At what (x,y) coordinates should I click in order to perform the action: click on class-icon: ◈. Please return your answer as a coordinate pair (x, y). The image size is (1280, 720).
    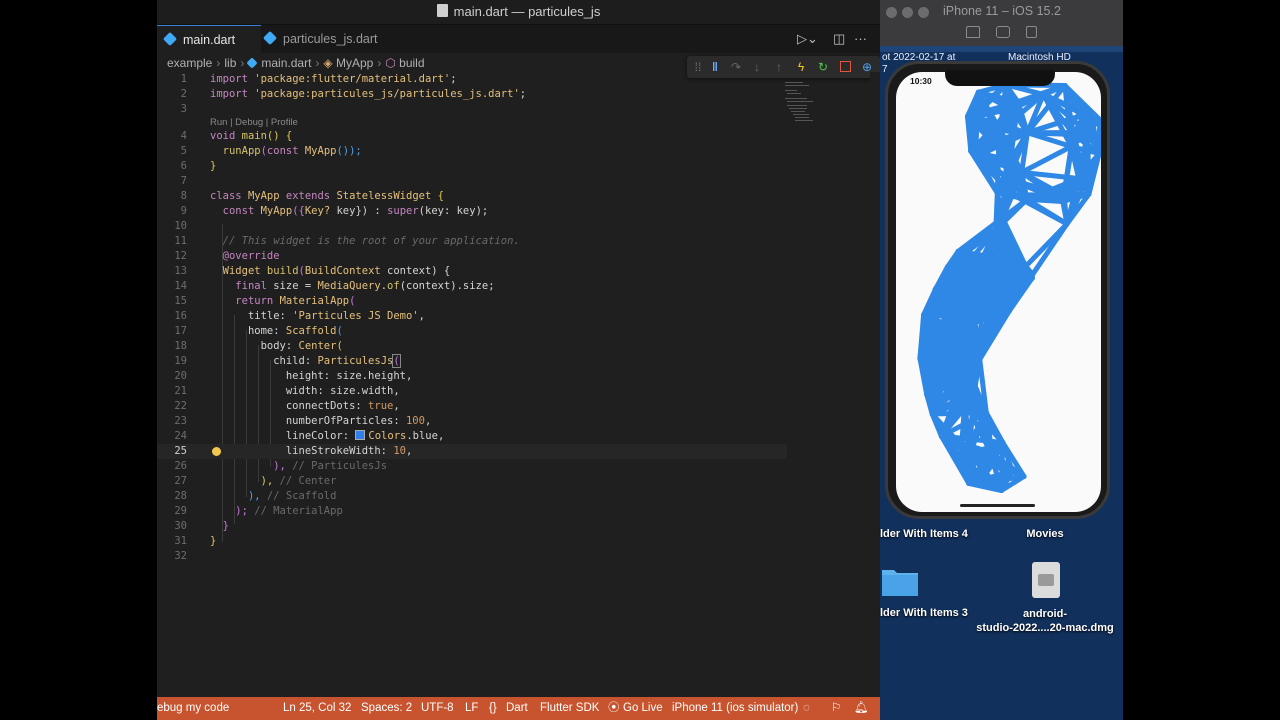
    Looking at the image, I should click on (329, 63).